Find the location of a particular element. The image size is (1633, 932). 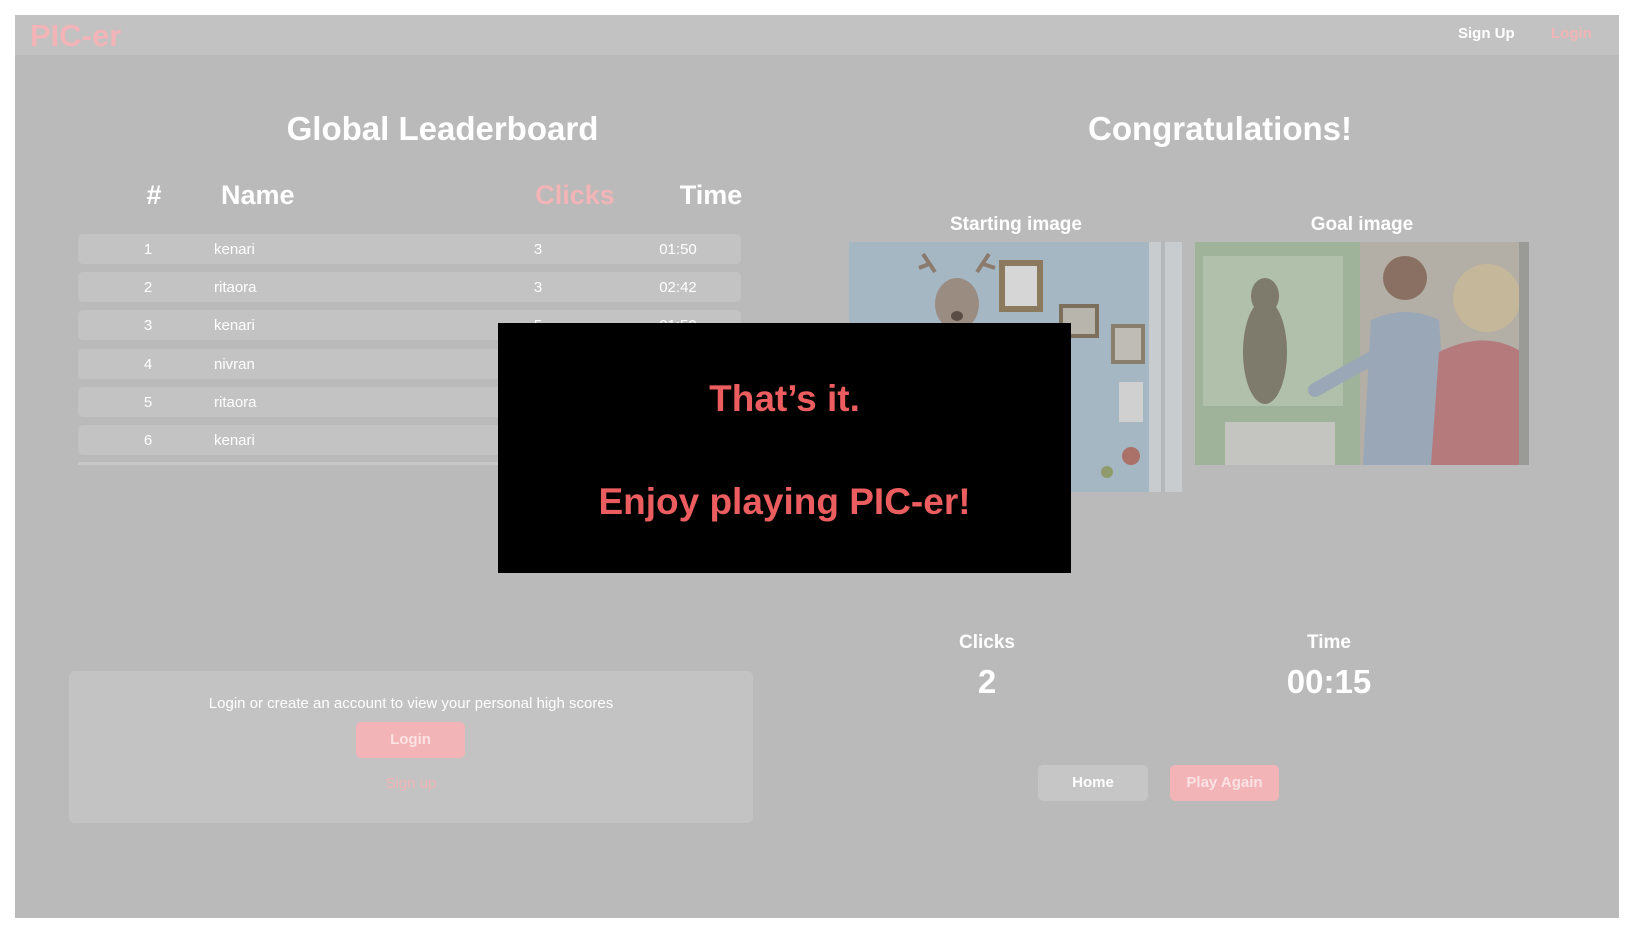

row-name: nivran is located at coordinates (234, 364).